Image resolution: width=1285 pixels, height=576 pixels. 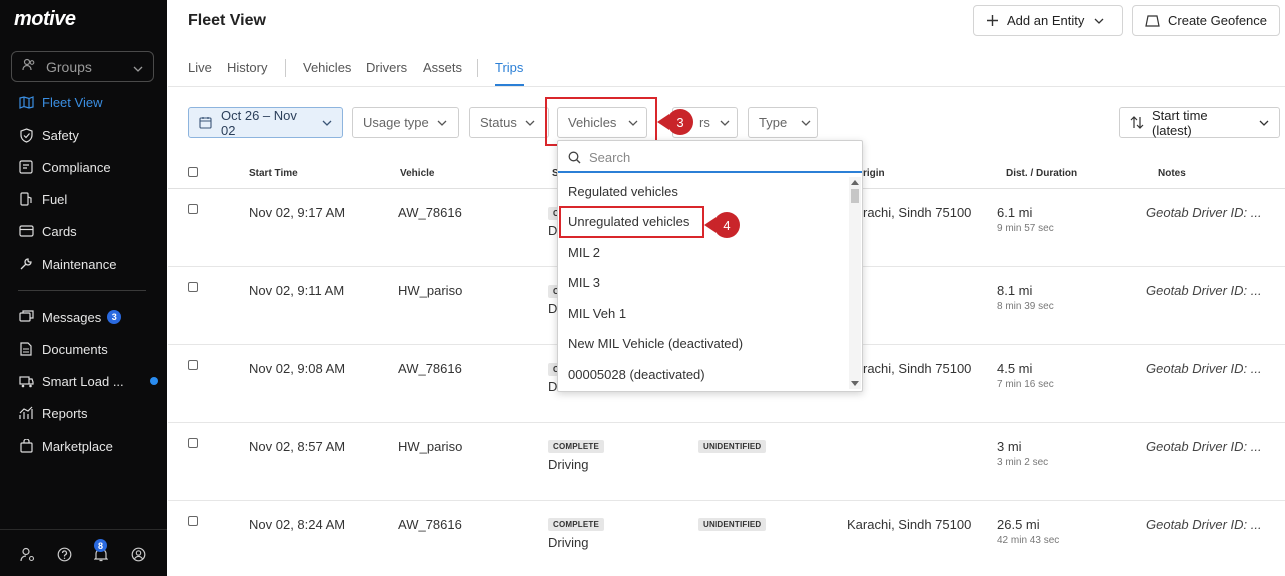 I want to click on tab-trips: Trips, so click(x=509, y=67).